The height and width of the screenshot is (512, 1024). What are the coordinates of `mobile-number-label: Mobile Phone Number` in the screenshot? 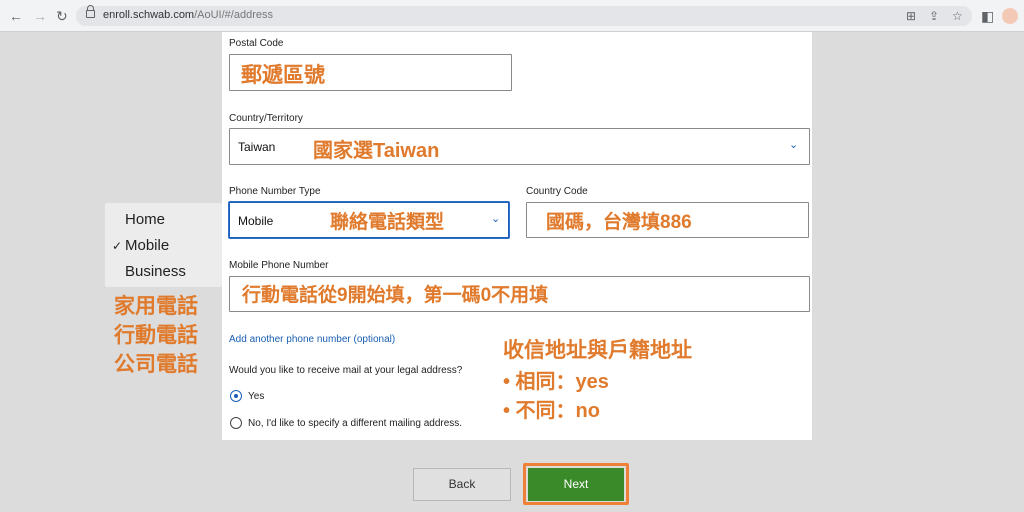 It's located at (279, 265).